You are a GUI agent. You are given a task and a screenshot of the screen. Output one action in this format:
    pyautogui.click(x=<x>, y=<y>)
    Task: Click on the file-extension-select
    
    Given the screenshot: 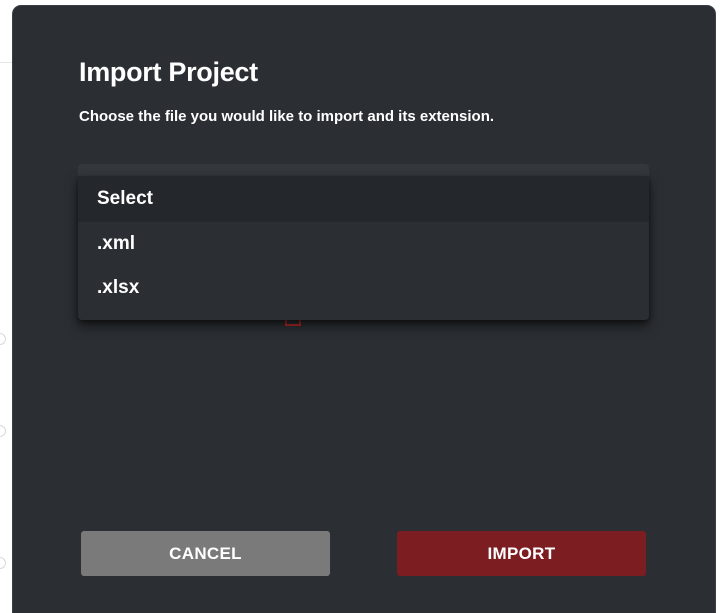 What is the action you would take?
    pyautogui.click(x=363, y=170)
    